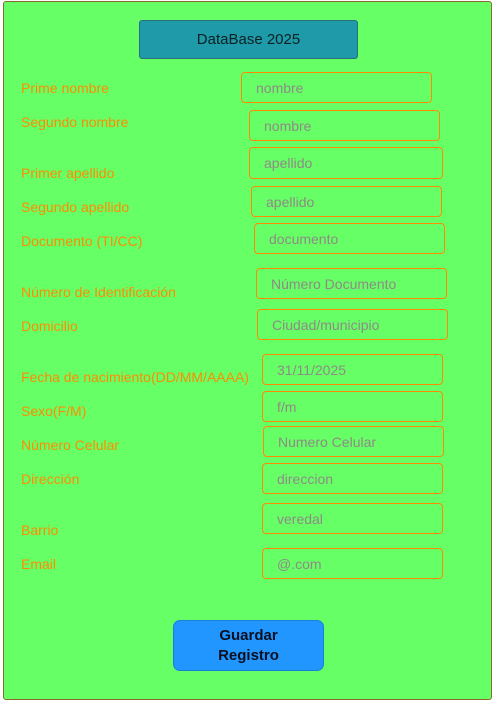 The height and width of the screenshot is (701, 494). What do you see at coordinates (248, 39) in the screenshot?
I see `title-banner: DataBase 2025` at bounding box center [248, 39].